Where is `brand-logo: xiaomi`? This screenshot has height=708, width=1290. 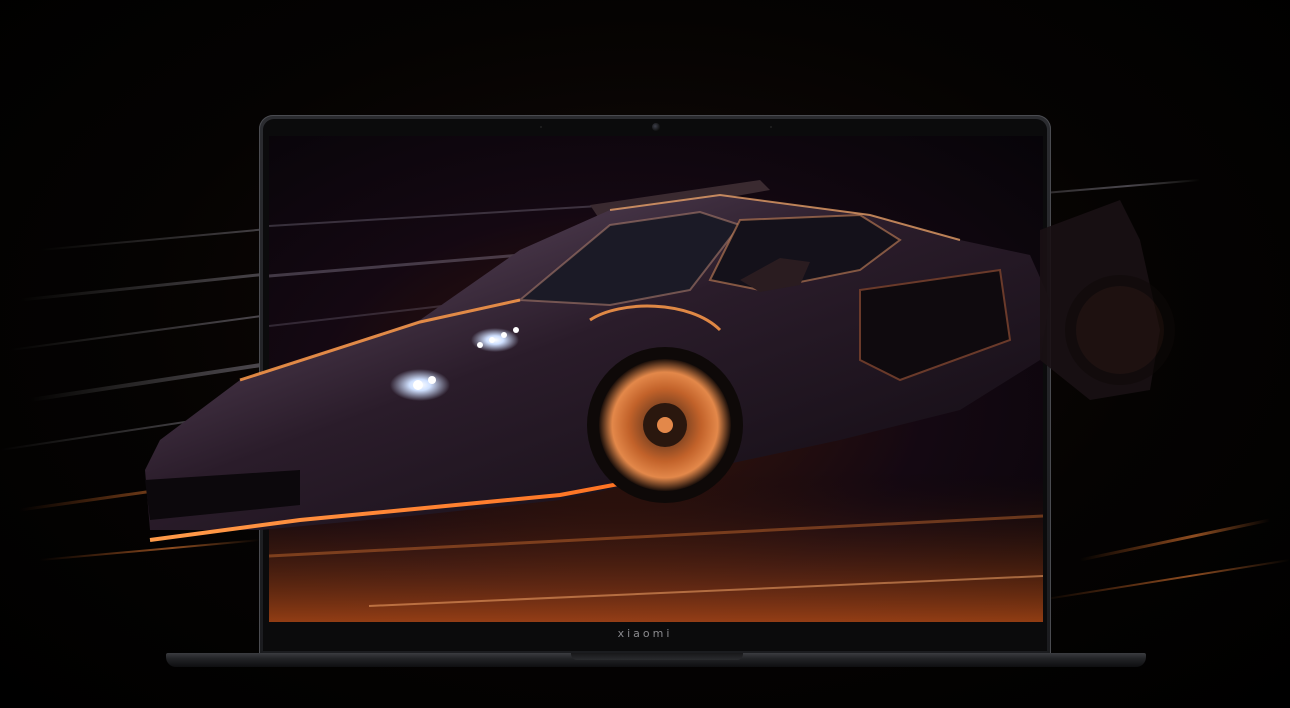
brand-logo: xiaomi is located at coordinates (645, 633).